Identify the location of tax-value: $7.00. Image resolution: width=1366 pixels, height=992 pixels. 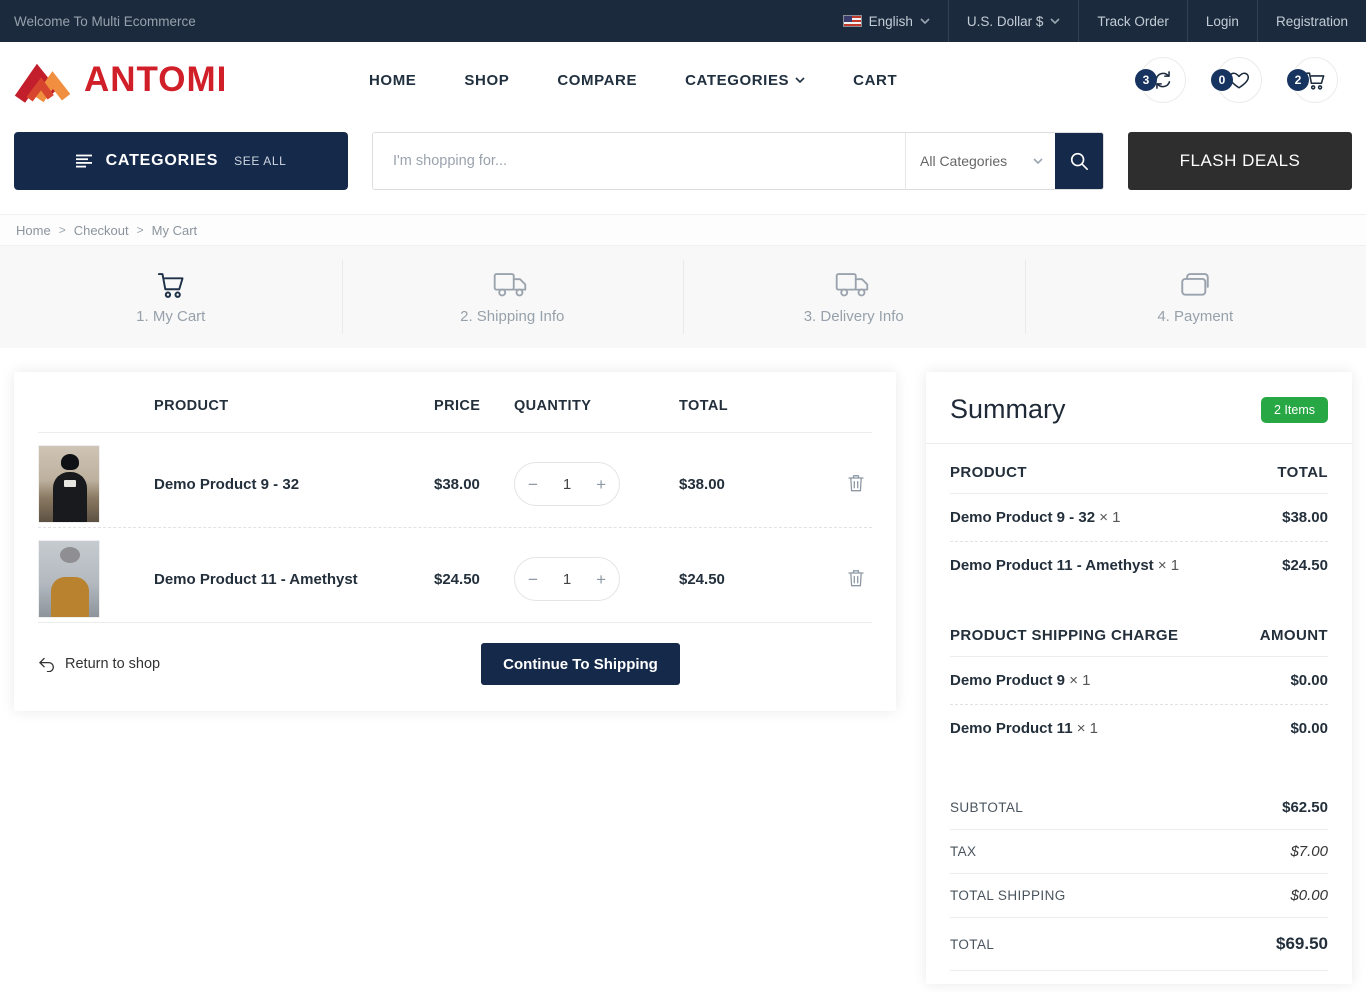
(1309, 851).